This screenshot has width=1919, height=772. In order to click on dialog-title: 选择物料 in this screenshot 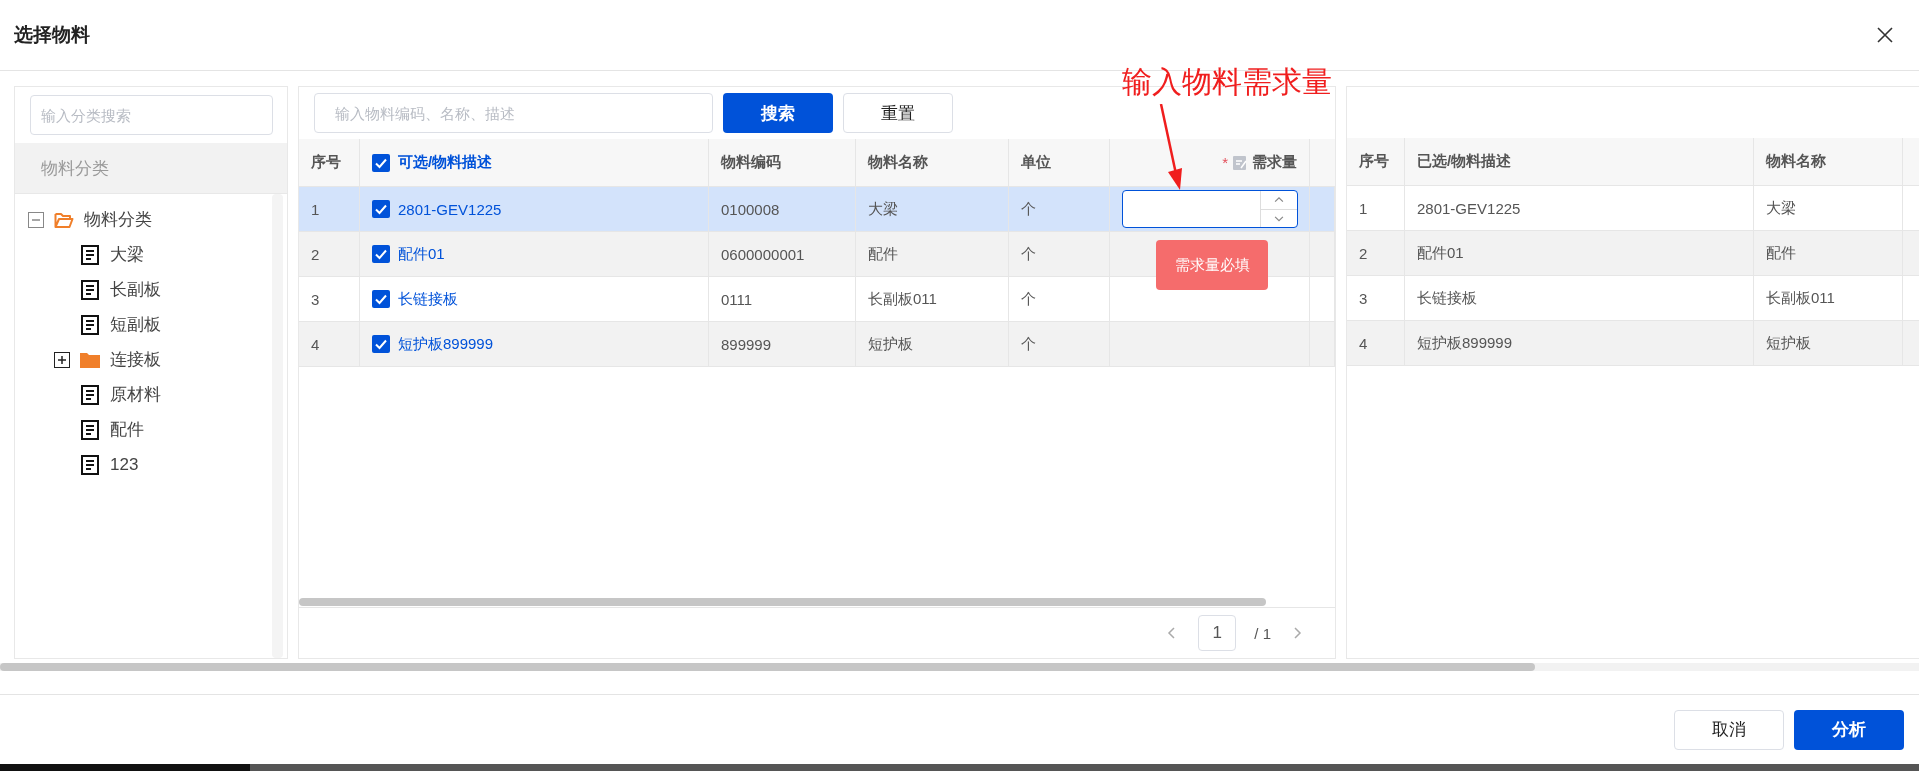, I will do `click(52, 35)`.